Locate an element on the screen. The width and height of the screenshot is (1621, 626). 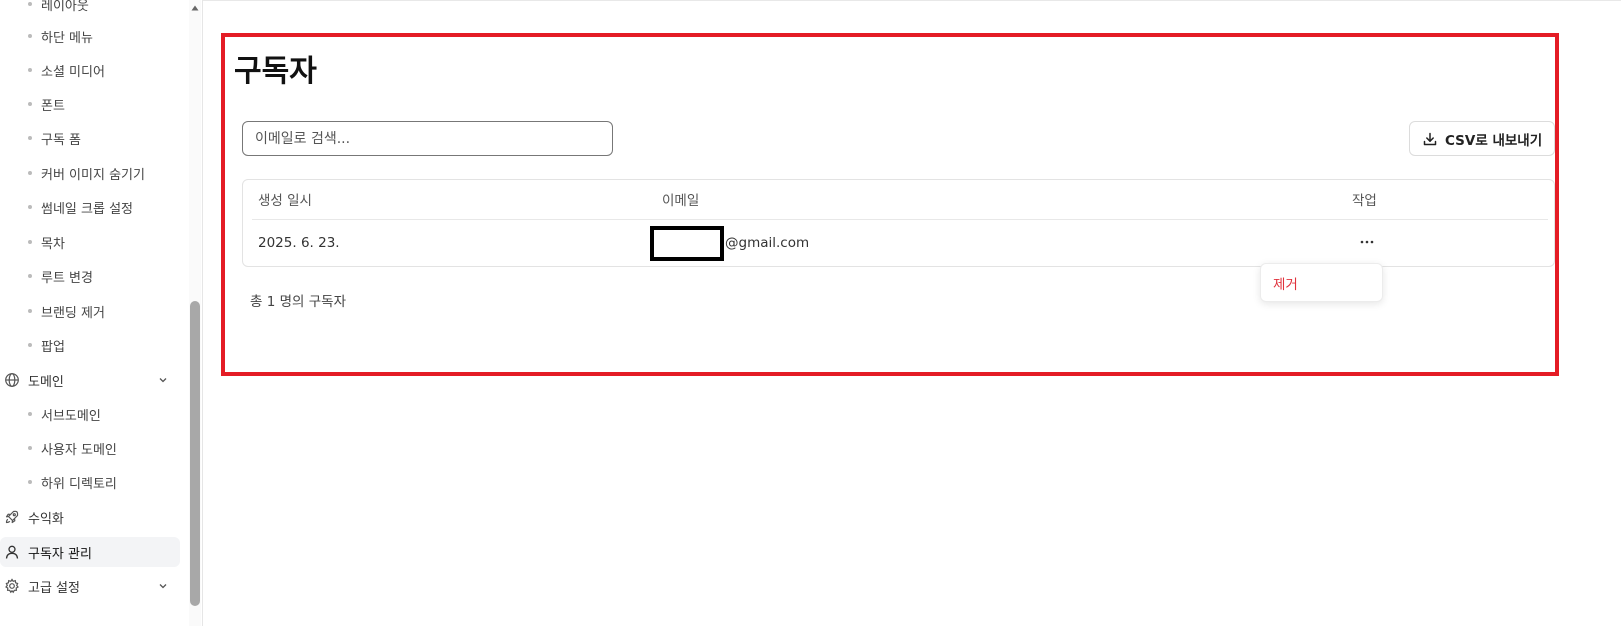
sidebar-item-custom-domain: 사용자 도메인 is located at coordinates (72, 448).